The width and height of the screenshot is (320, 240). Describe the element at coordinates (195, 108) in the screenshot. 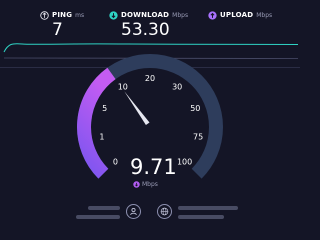

I see `gauge-scale-label: 50` at that location.